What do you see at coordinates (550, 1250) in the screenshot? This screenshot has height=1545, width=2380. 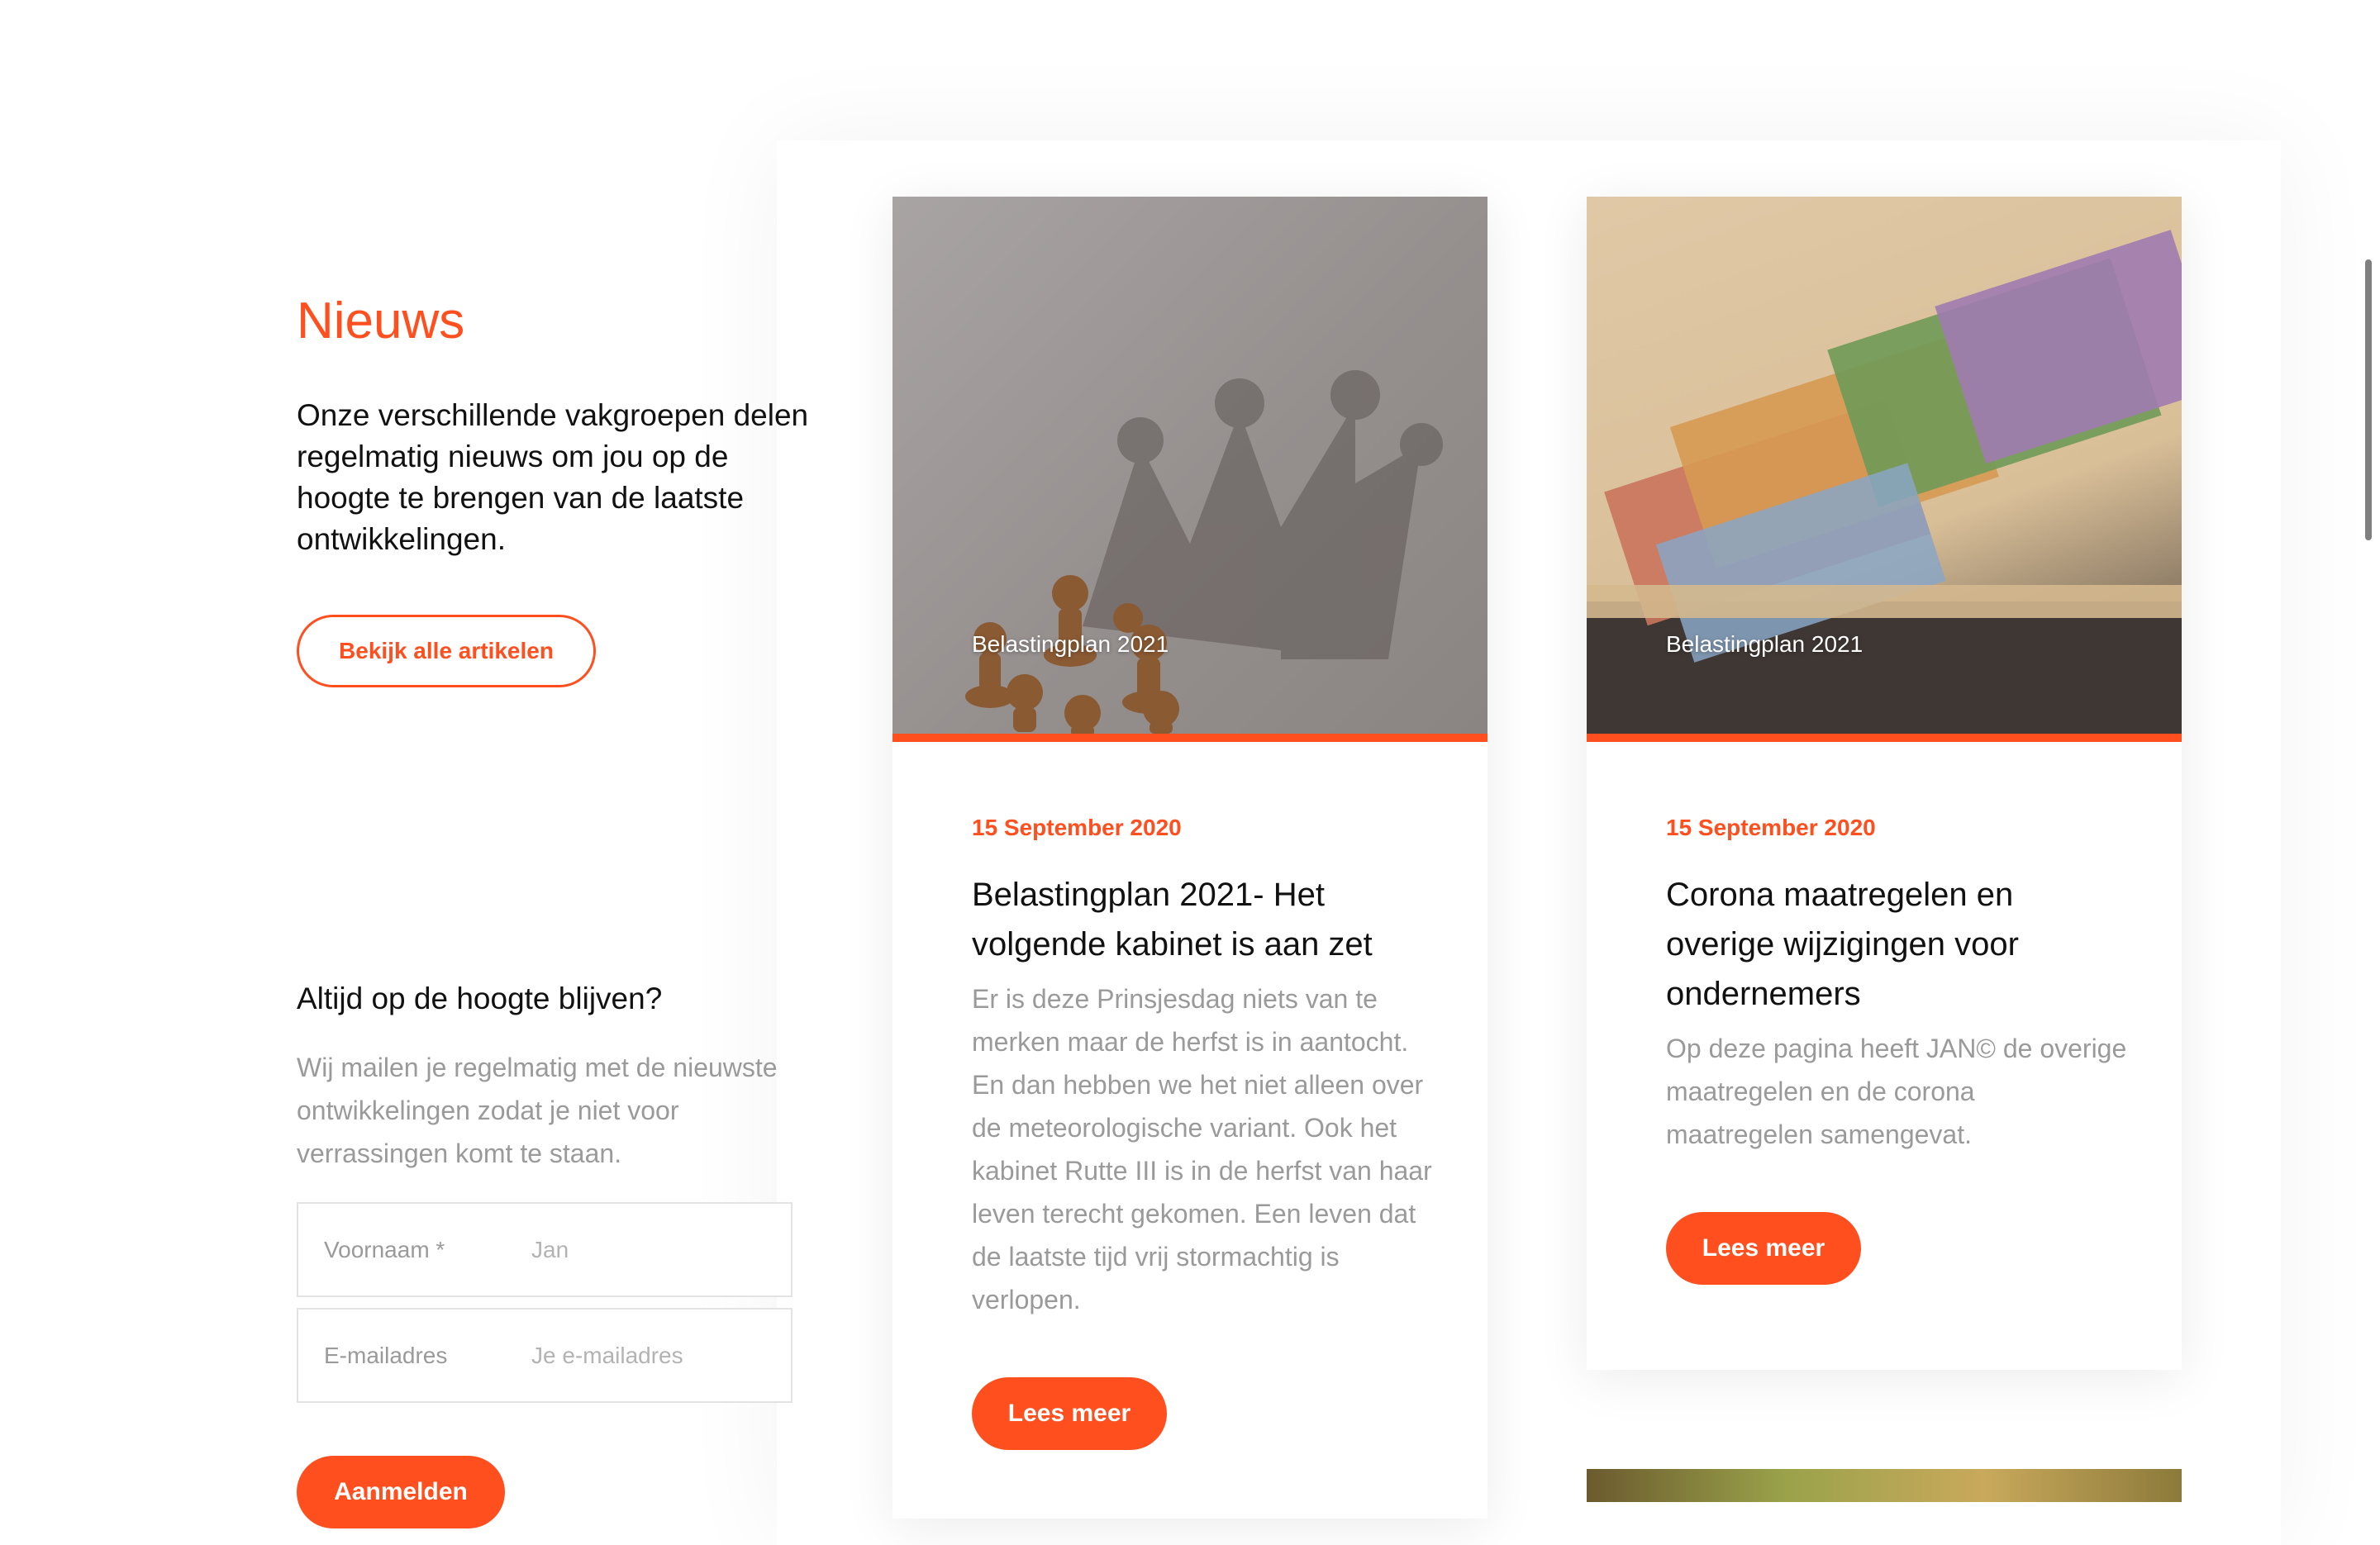 I see `firstname-input: Jan` at bounding box center [550, 1250].